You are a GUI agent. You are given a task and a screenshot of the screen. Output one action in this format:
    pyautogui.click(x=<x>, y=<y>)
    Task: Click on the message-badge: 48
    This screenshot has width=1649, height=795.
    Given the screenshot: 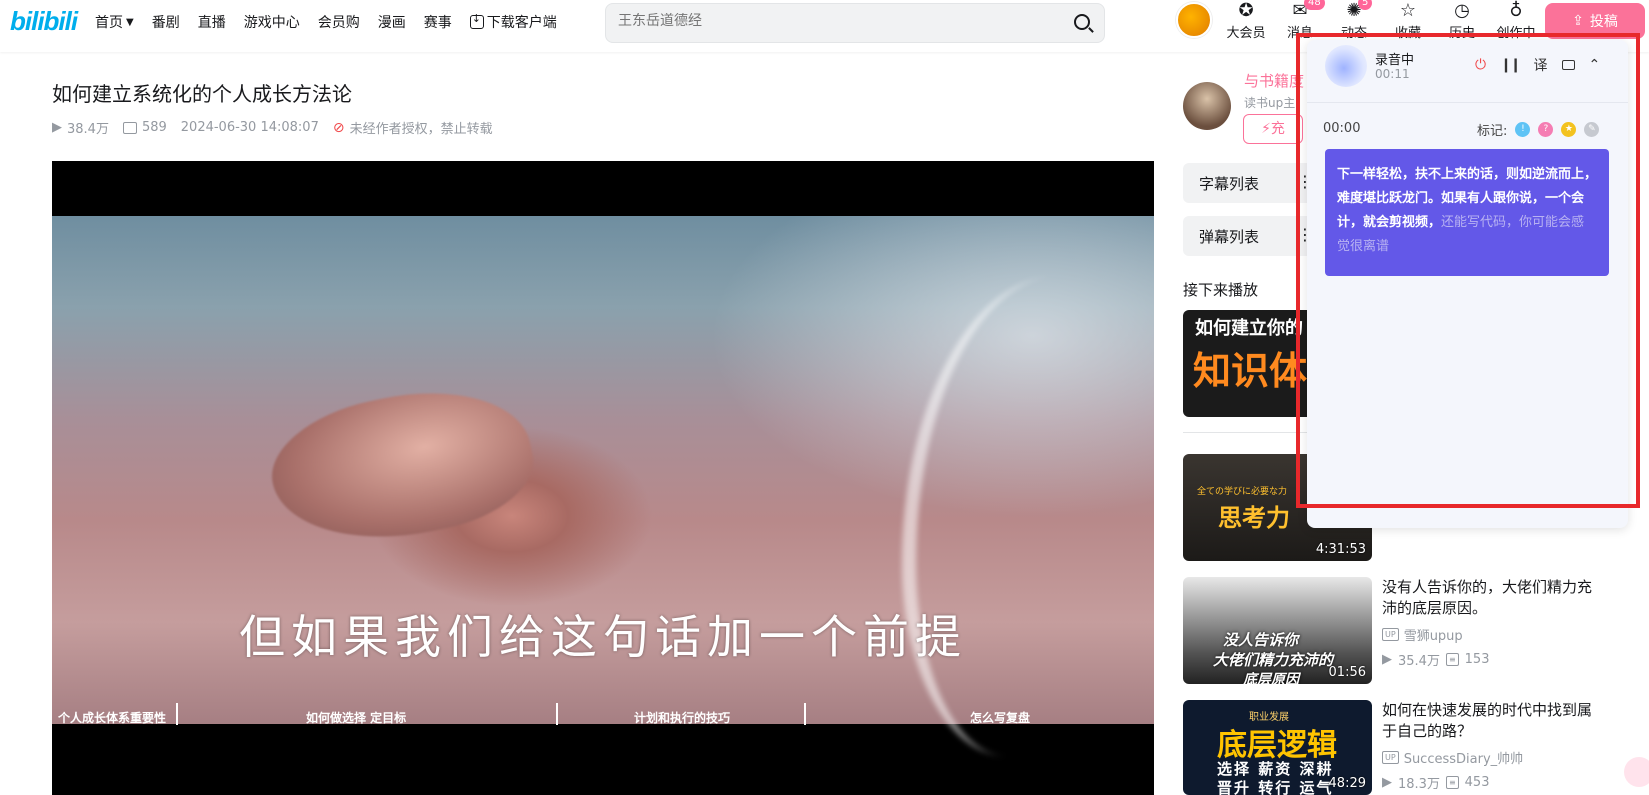 What is the action you would take?
    pyautogui.click(x=1314, y=5)
    